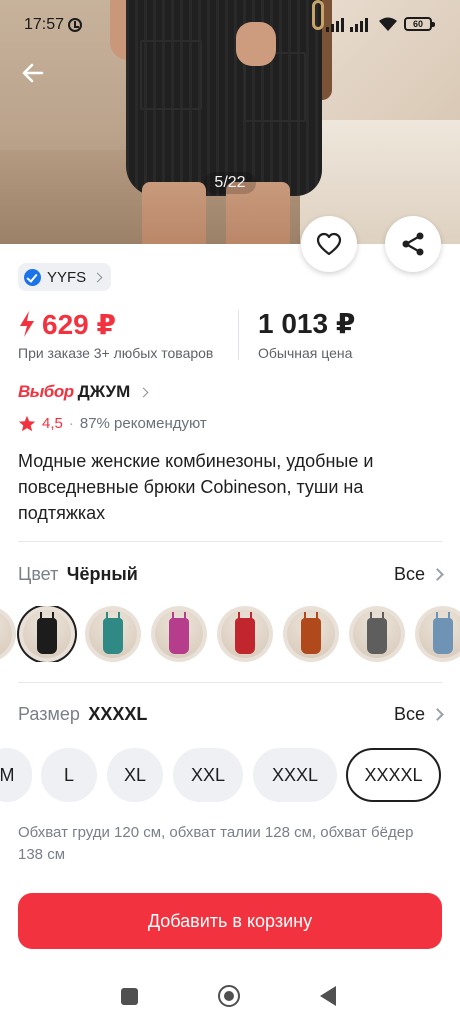 This screenshot has height=1024, width=460. What do you see at coordinates (409, 573) in the screenshot?
I see `all-colors-label: Все` at bounding box center [409, 573].